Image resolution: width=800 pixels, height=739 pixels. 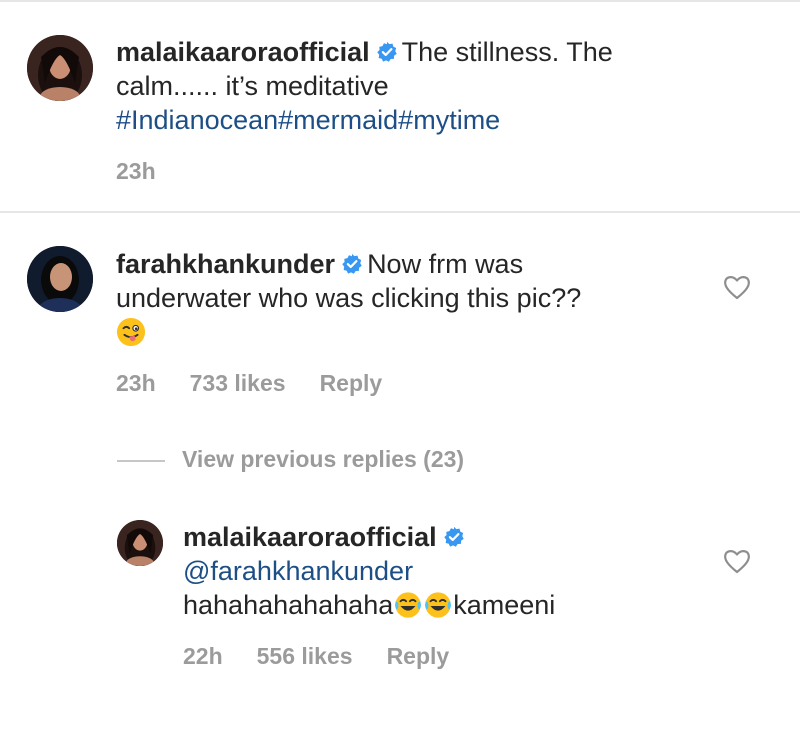 I want to click on avatar-farahkhankunder, so click(x=60, y=279).